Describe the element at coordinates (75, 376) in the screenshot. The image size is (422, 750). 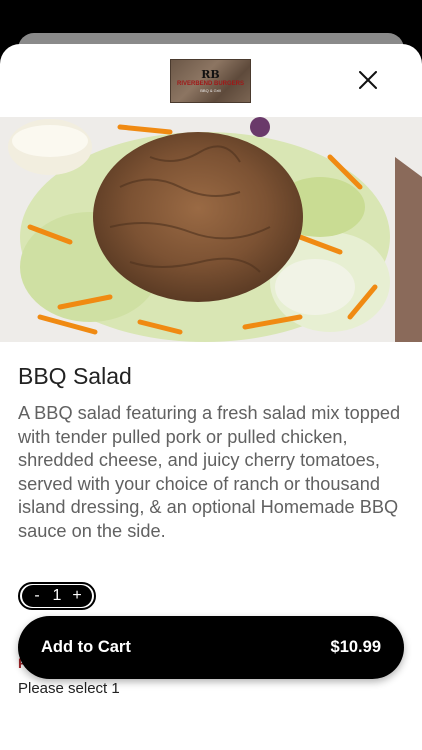
I see `item-title: BBQ Salad` at that location.